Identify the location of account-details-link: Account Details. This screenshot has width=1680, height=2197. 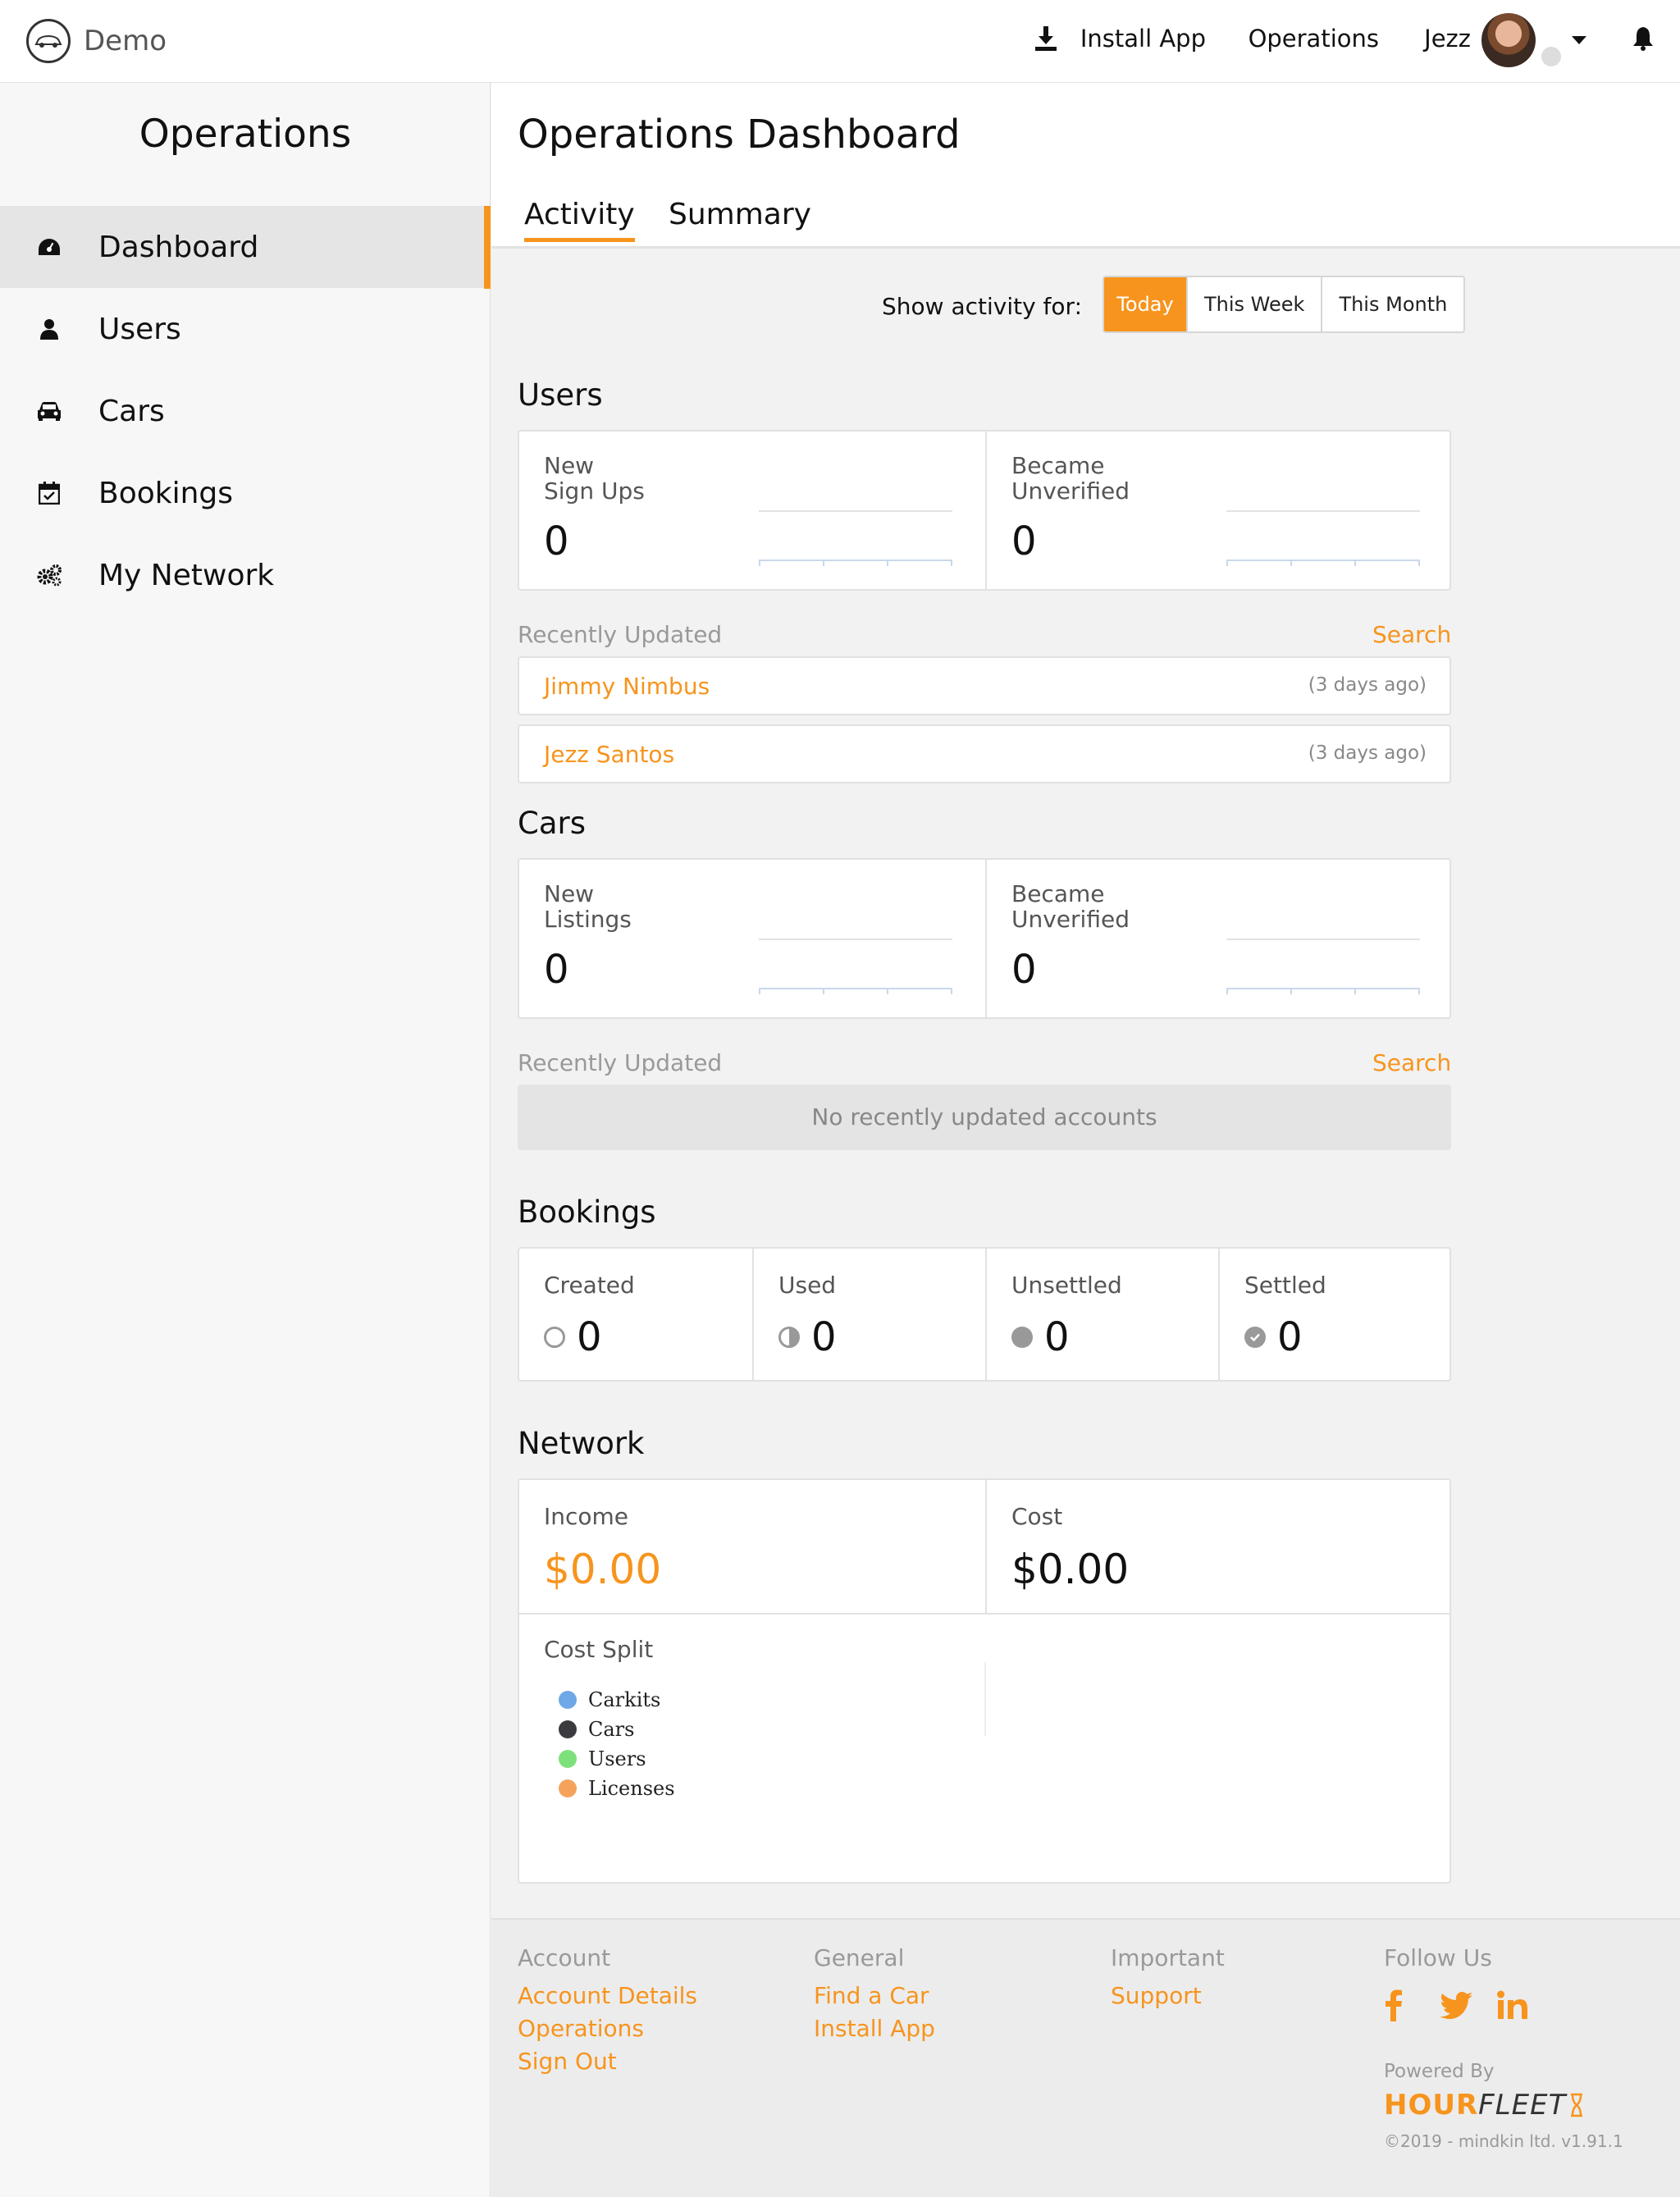
(608, 1996).